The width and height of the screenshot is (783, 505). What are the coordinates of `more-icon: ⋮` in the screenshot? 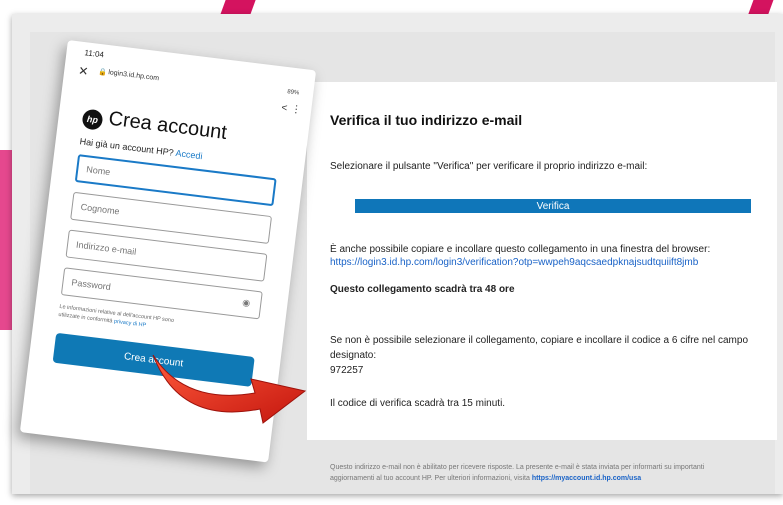 It's located at (296, 110).